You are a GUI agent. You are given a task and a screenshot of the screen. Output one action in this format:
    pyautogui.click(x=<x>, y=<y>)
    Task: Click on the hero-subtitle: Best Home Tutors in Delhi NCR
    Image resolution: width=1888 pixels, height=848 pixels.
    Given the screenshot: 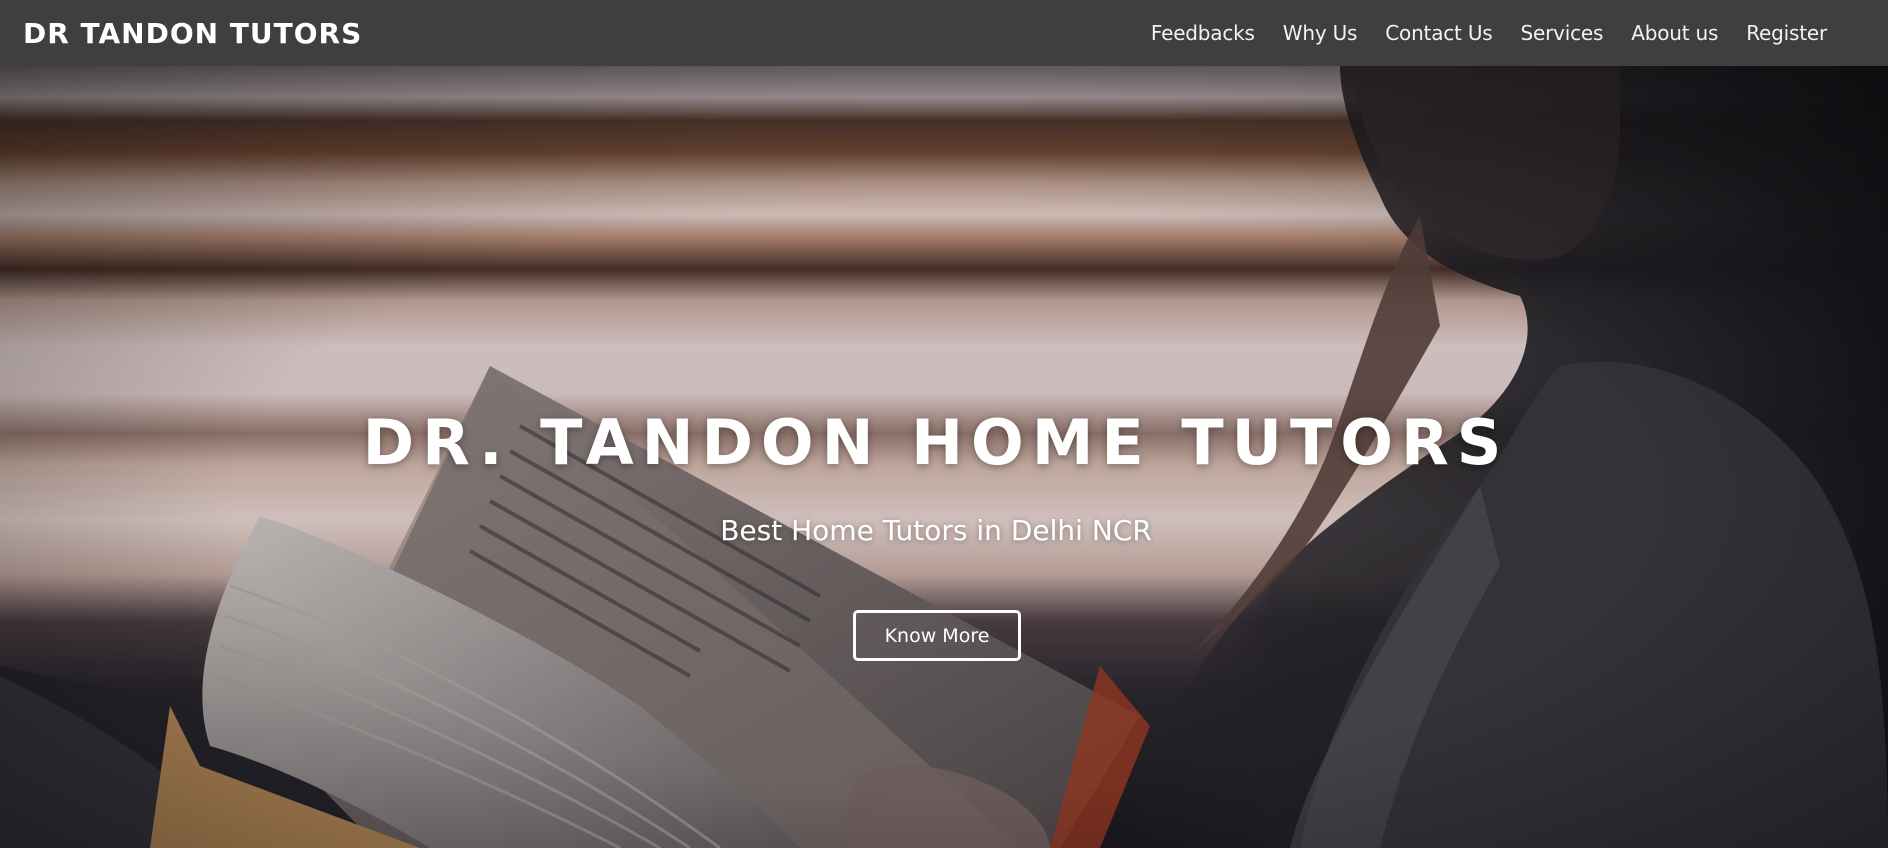 What is the action you would take?
    pyautogui.click(x=936, y=530)
    